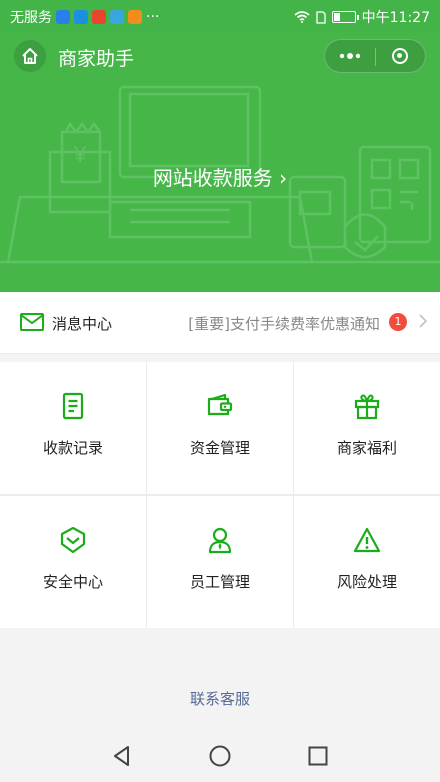 The image size is (440, 782). Describe the element at coordinates (96, 59) in the screenshot. I see `page-title: 商家助手` at that location.